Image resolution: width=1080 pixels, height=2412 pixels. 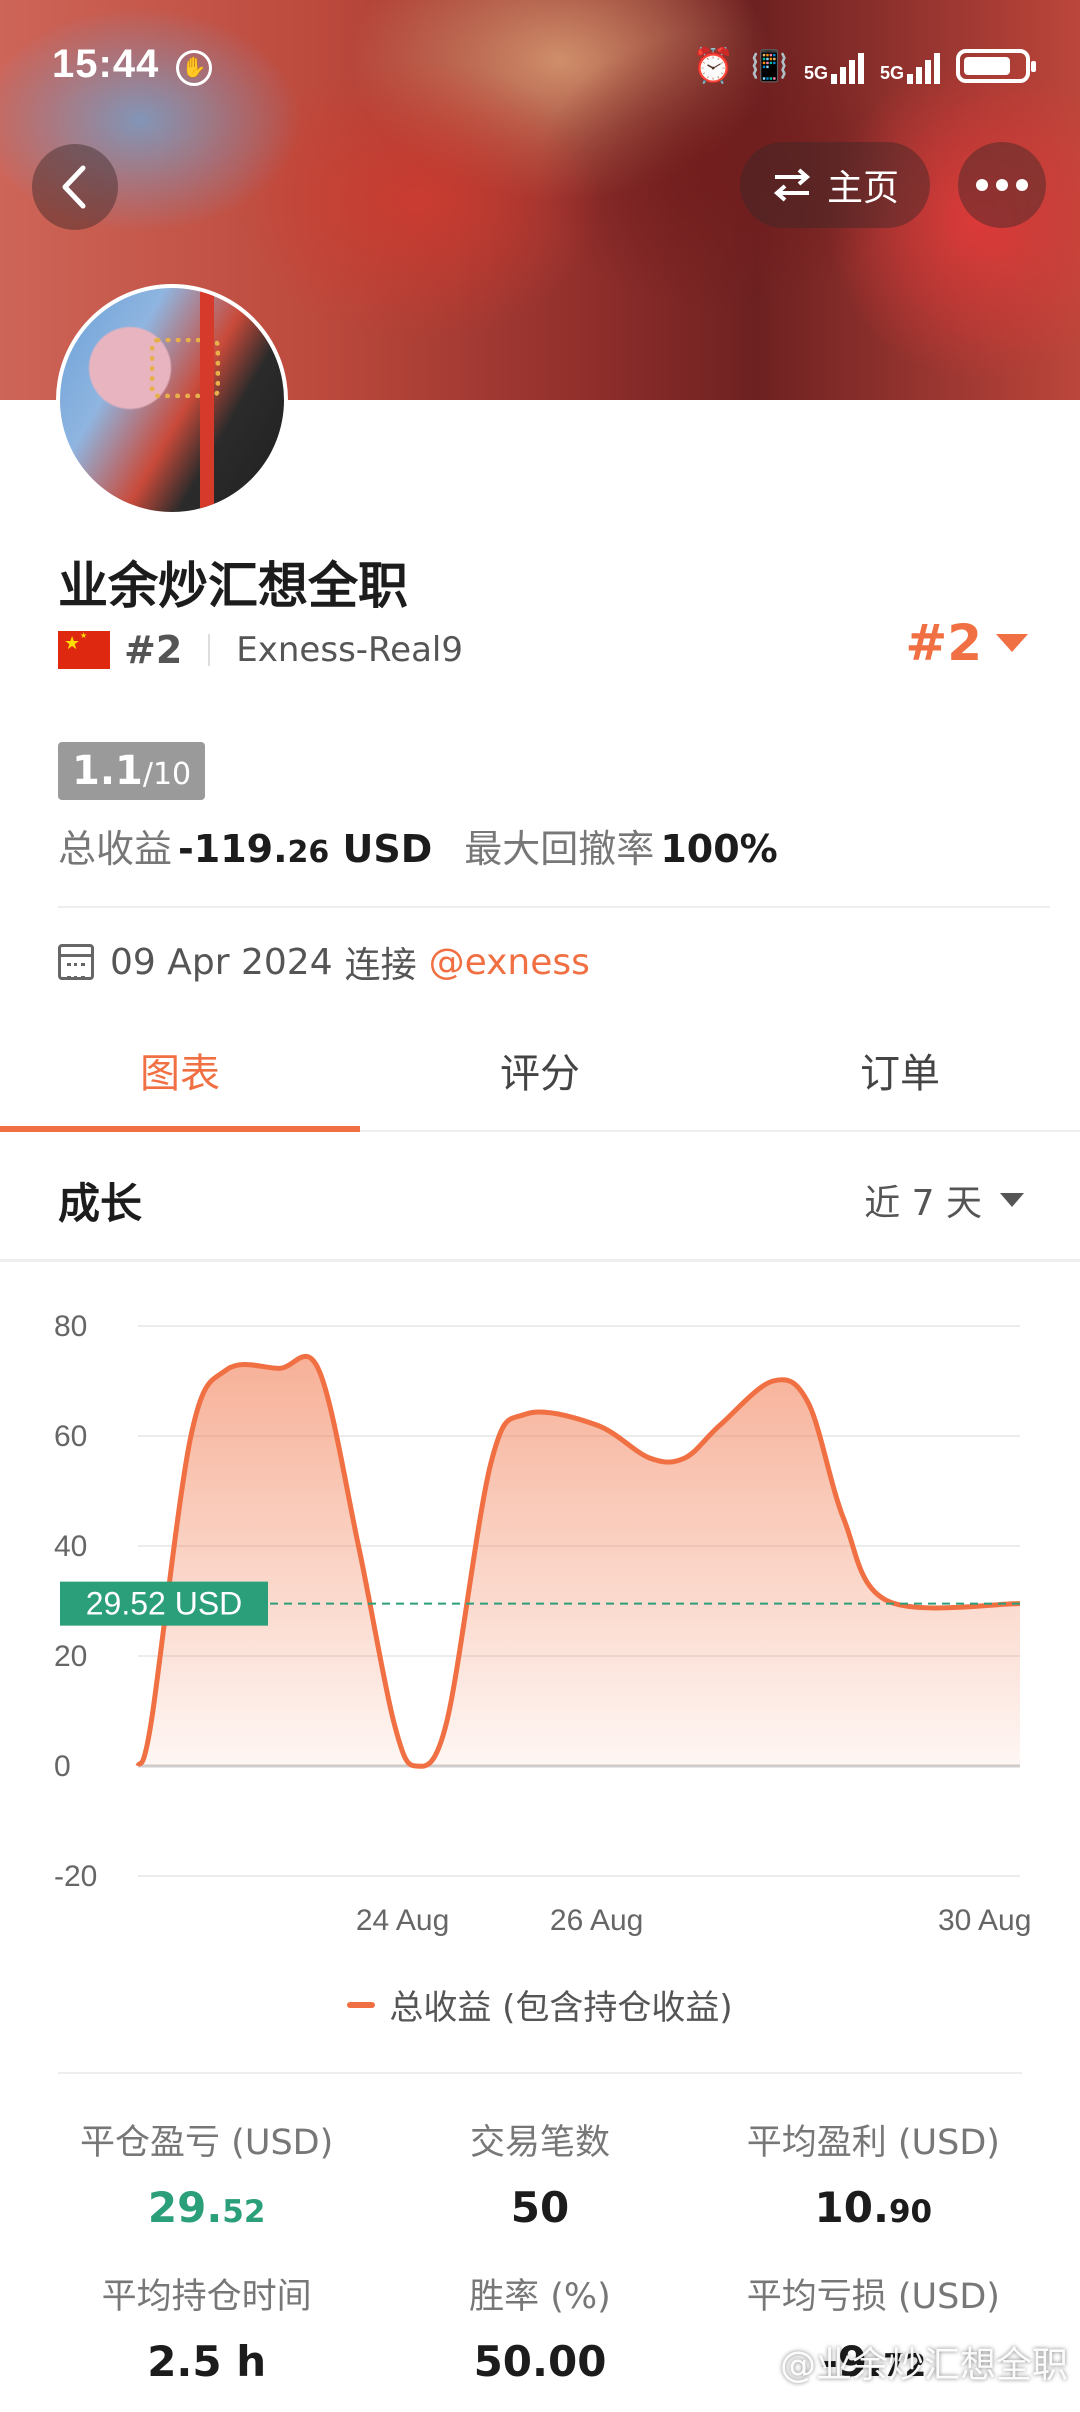 What do you see at coordinates (206, 2327) in the screenshot?
I see `stat-cell: 平均持仓时间 2.5 h` at bounding box center [206, 2327].